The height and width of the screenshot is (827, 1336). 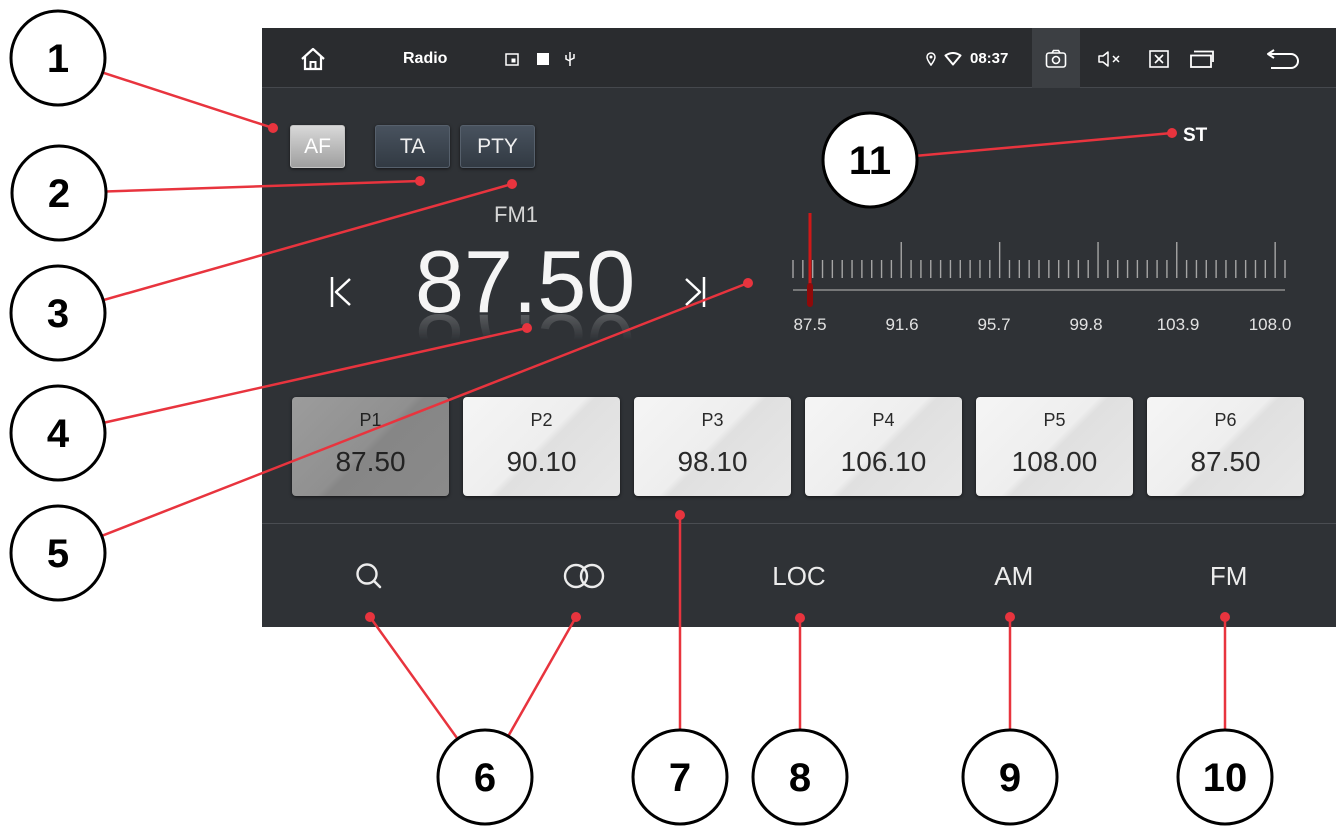 I want to click on status-bar: Radio 08:37, so click(x=799, y=58).